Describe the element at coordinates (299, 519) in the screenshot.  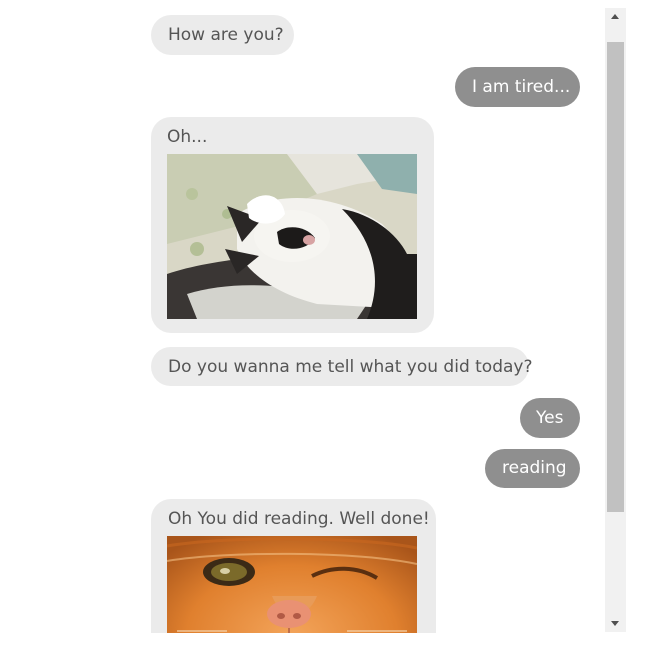
I see `message-text: Oh You did reading. Well done!` at that location.